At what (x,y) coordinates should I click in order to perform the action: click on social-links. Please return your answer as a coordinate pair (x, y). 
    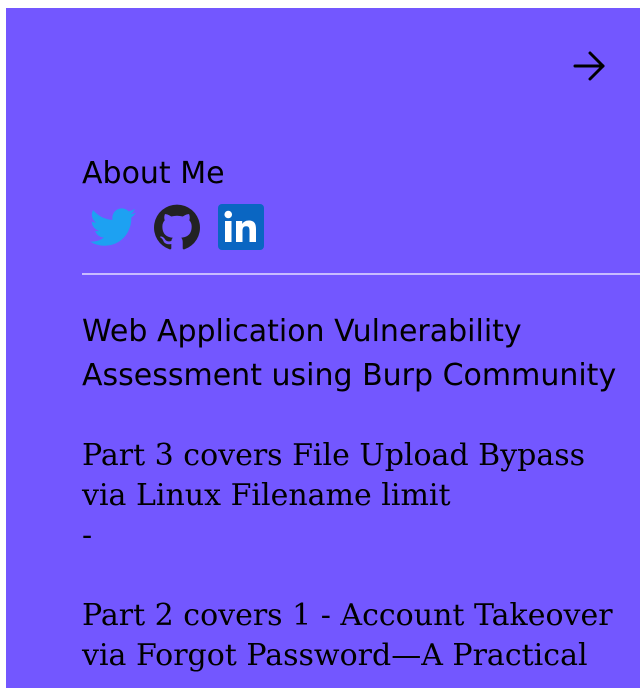
    Looking at the image, I should click on (186, 227).